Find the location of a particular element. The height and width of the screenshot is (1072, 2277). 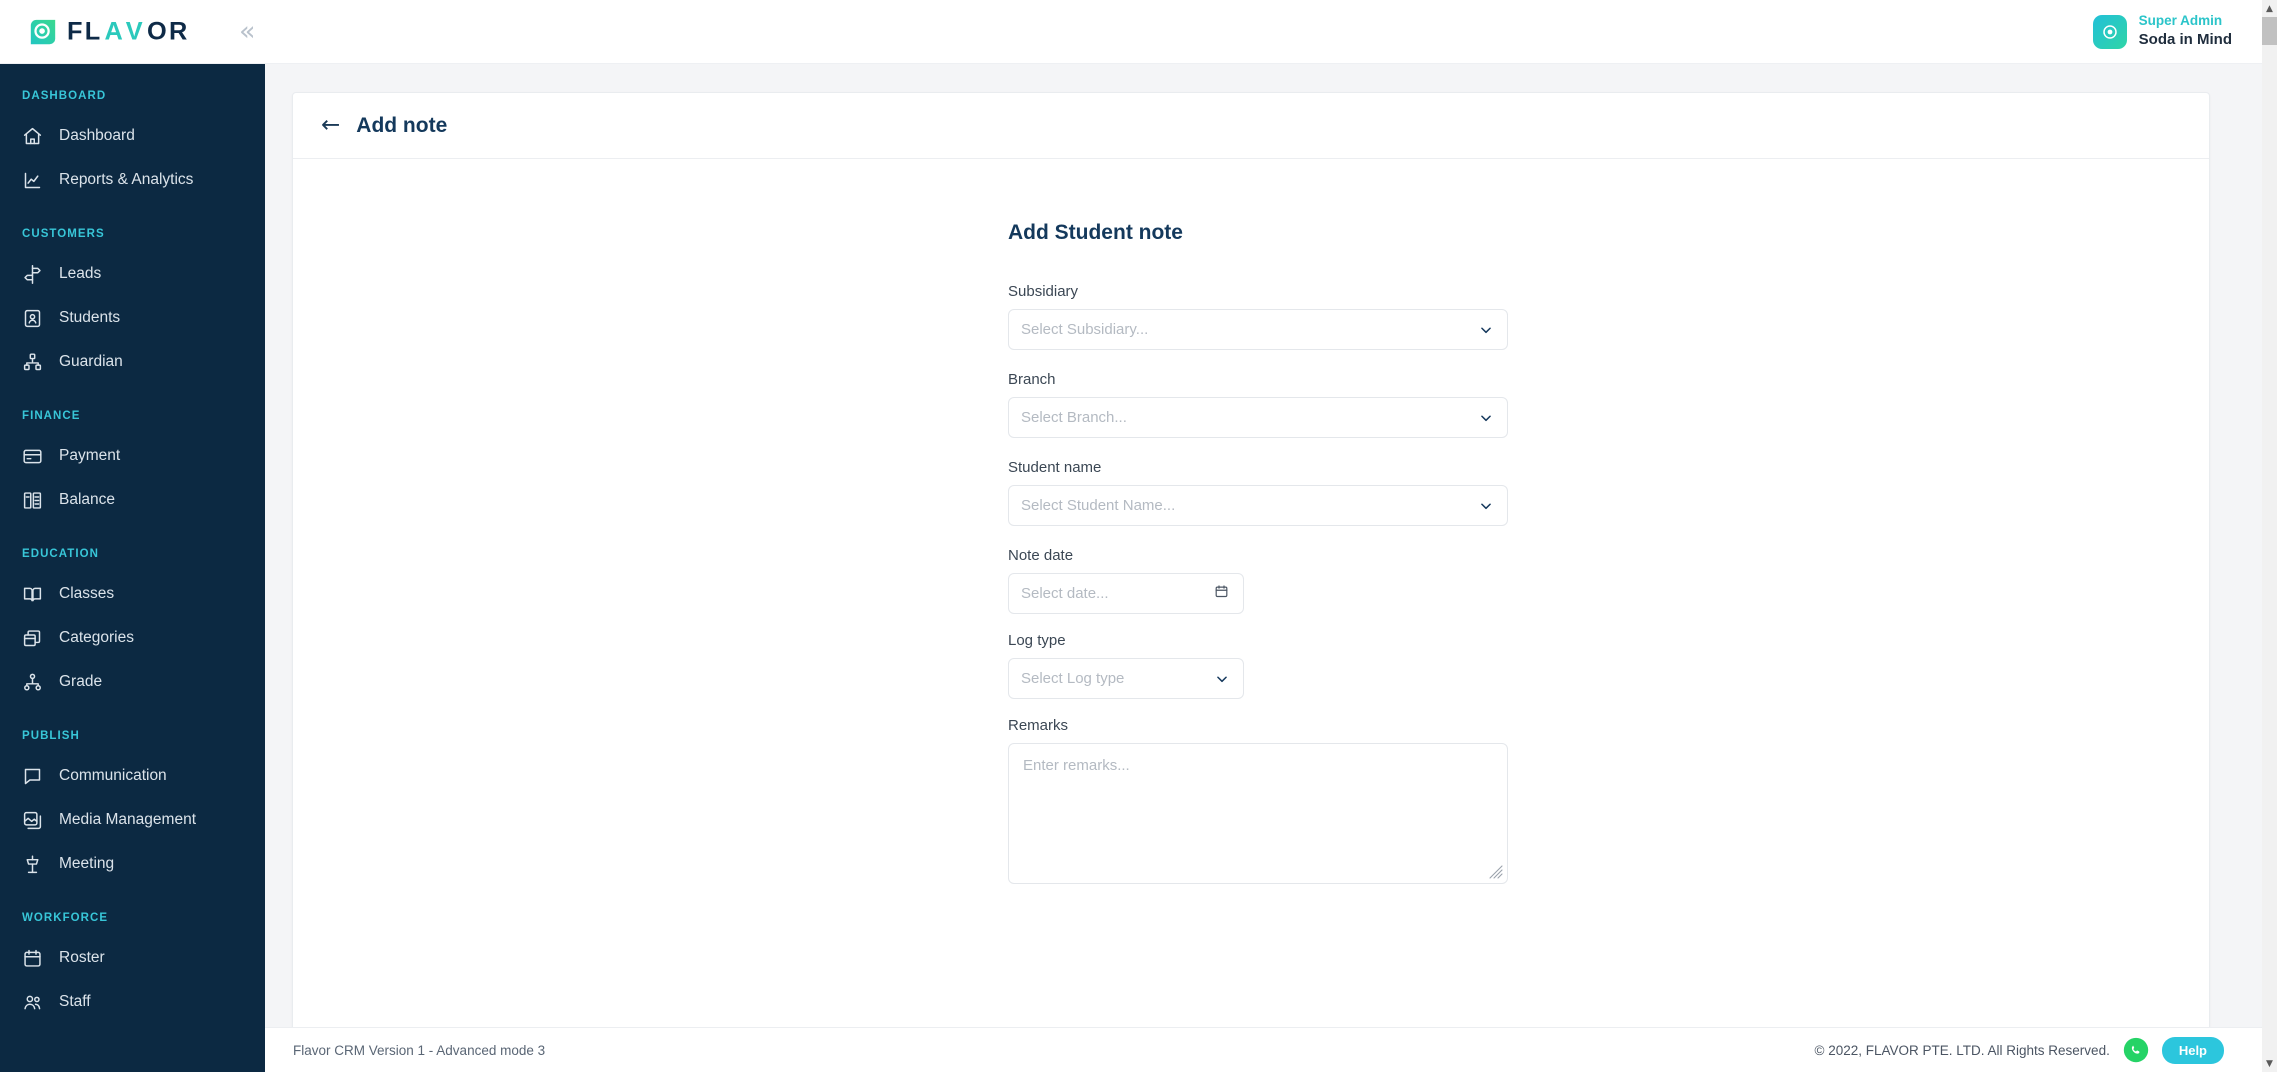

sidebar-group-label-customers: CUSTOMERS is located at coordinates (63, 234).